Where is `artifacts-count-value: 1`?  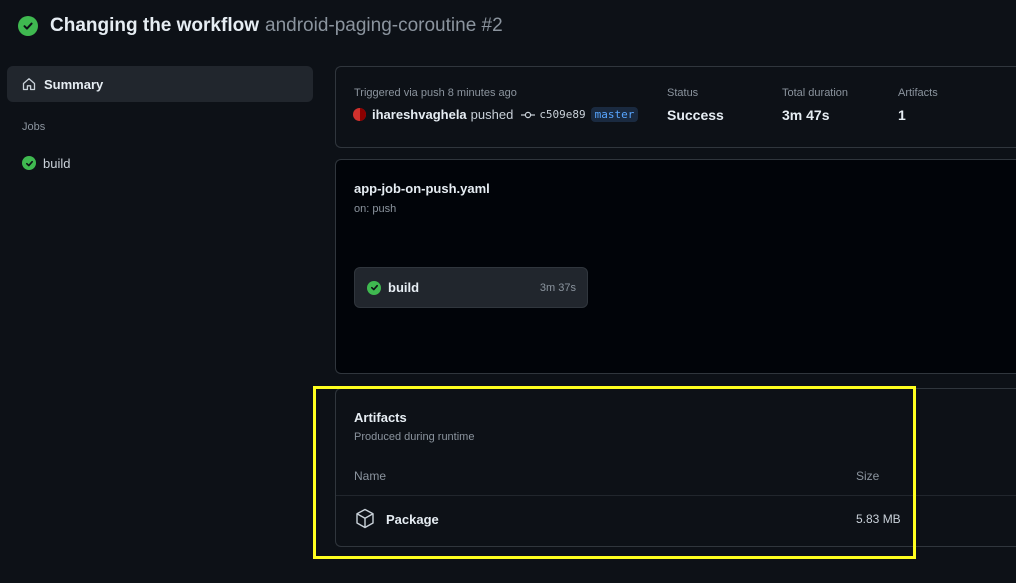 artifacts-count-value: 1 is located at coordinates (902, 115).